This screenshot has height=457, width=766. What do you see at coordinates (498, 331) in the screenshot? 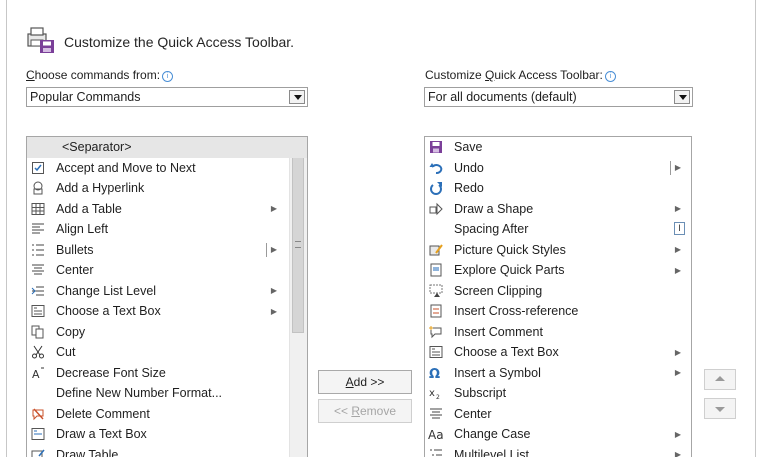
I see `list-item-label: Insert Comment` at bounding box center [498, 331].